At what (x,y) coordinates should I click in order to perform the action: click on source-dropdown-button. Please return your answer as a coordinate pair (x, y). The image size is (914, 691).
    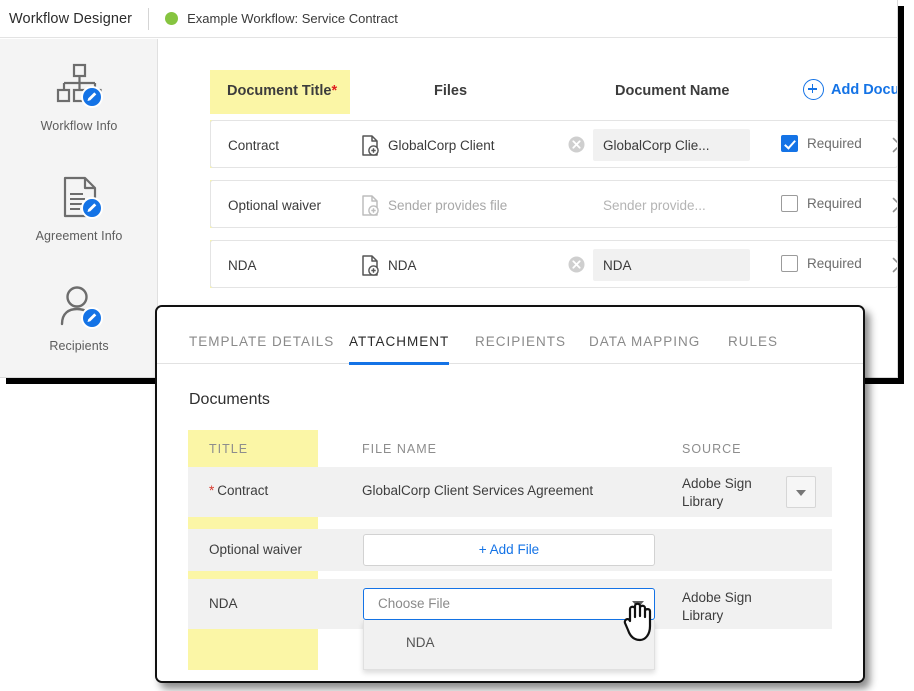
    Looking at the image, I should click on (801, 492).